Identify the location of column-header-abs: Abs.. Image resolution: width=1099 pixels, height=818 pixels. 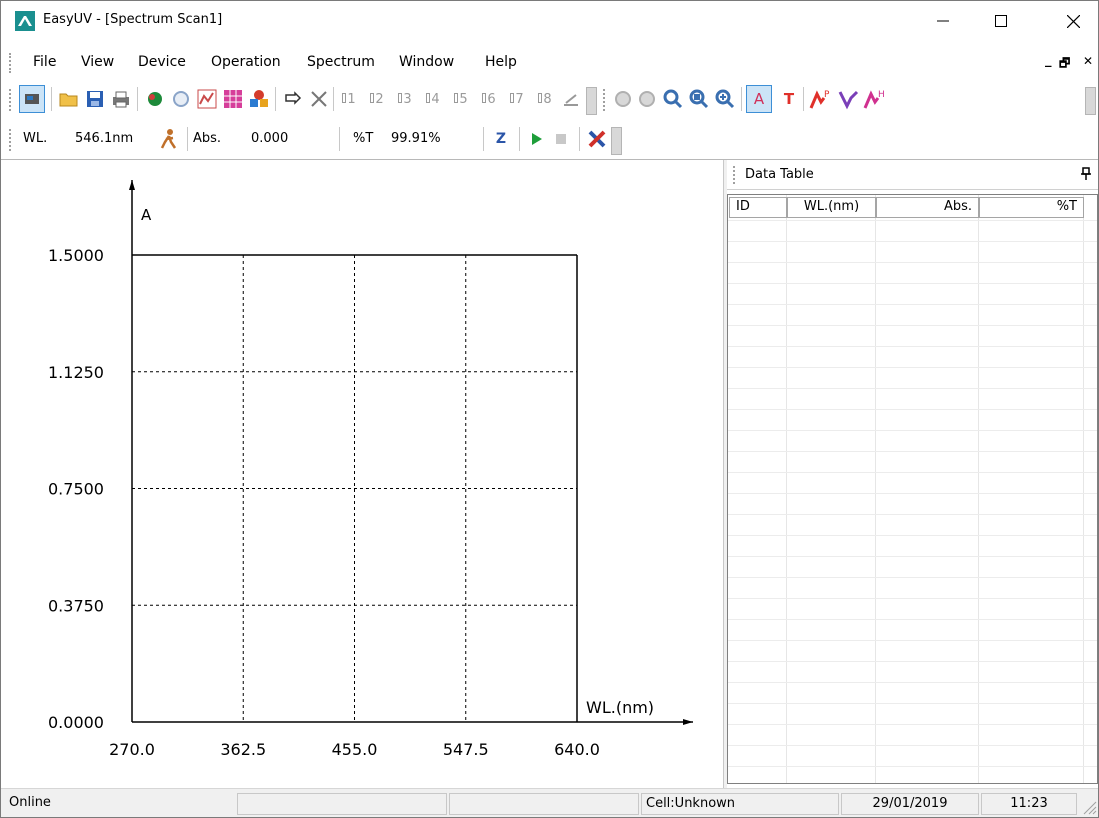
(927, 207).